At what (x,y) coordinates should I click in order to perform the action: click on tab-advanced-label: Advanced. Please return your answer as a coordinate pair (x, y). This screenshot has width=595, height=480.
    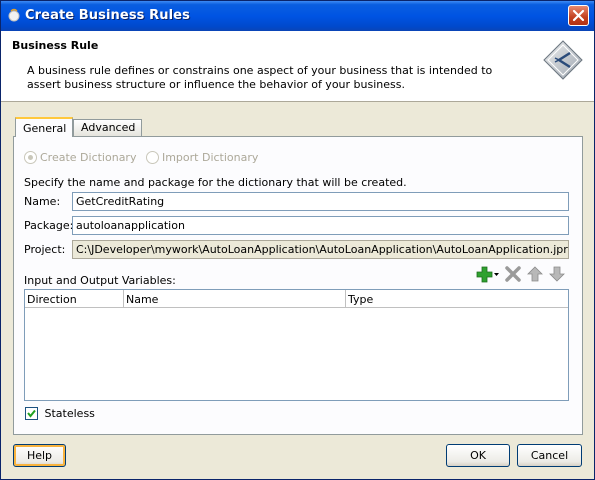
    Looking at the image, I should click on (108, 127).